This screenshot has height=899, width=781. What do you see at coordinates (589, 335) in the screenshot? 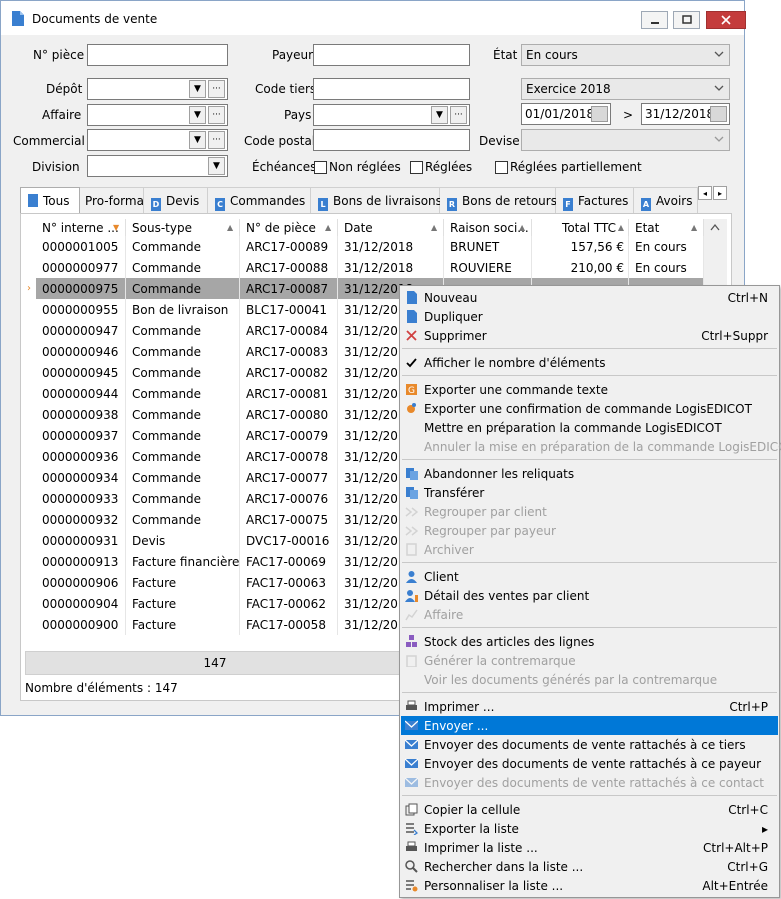
I see `menu-item-supprimer: Supprimer Ctrl+Suppr` at bounding box center [589, 335].